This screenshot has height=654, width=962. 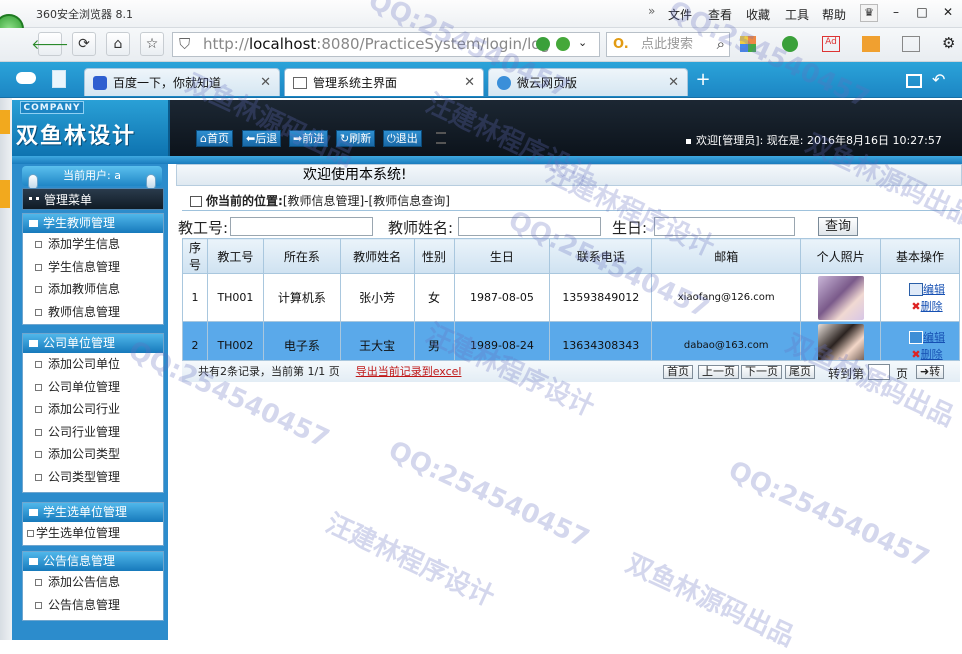 I want to click on record-summary: 共有2条记录，当前第 1/1 页, so click(x=269, y=371).